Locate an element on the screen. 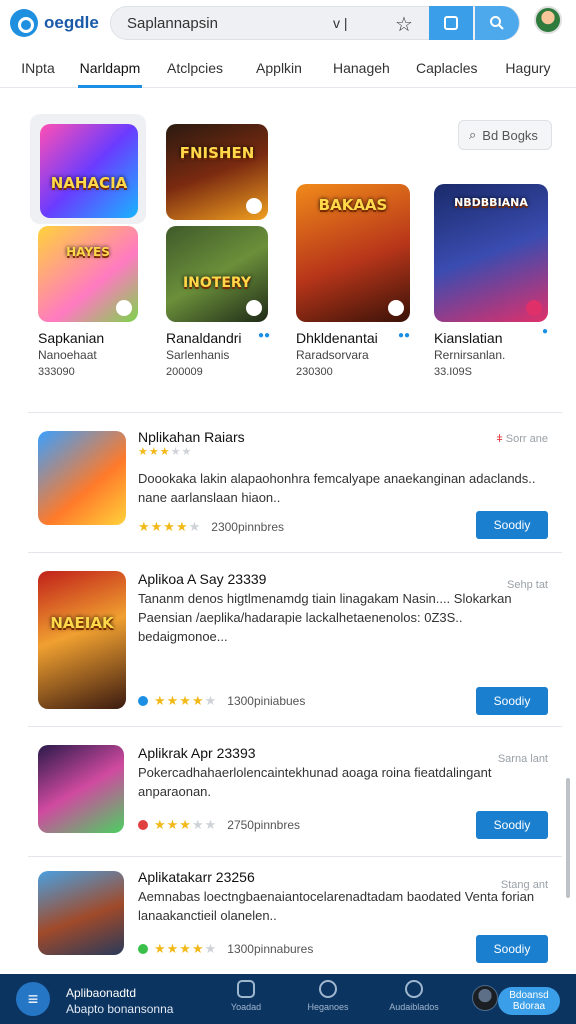 The height and width of the screenshot is (1024, 576). filter-button: ⌕ Bd Bogks is located at coordinates (505, 135).